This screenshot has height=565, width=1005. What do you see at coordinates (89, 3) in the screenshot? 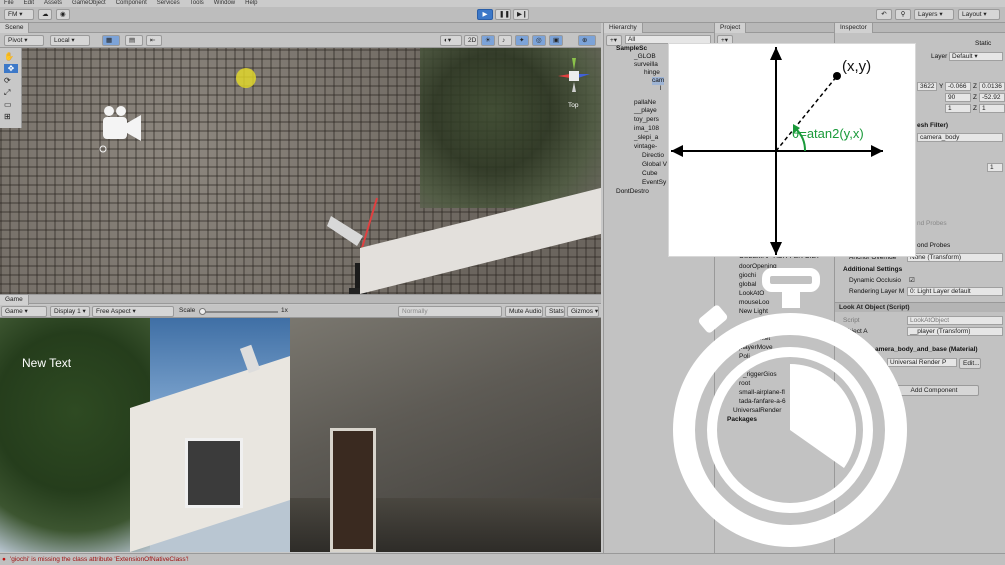
I see `menu-gameobject: GameObject` at bounding box center [89, 3].